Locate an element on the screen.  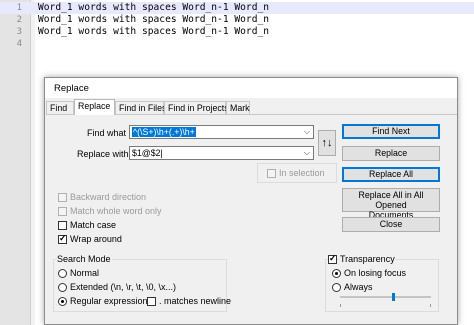
in-selection-label: In selection is located at coordinates (302, 173).